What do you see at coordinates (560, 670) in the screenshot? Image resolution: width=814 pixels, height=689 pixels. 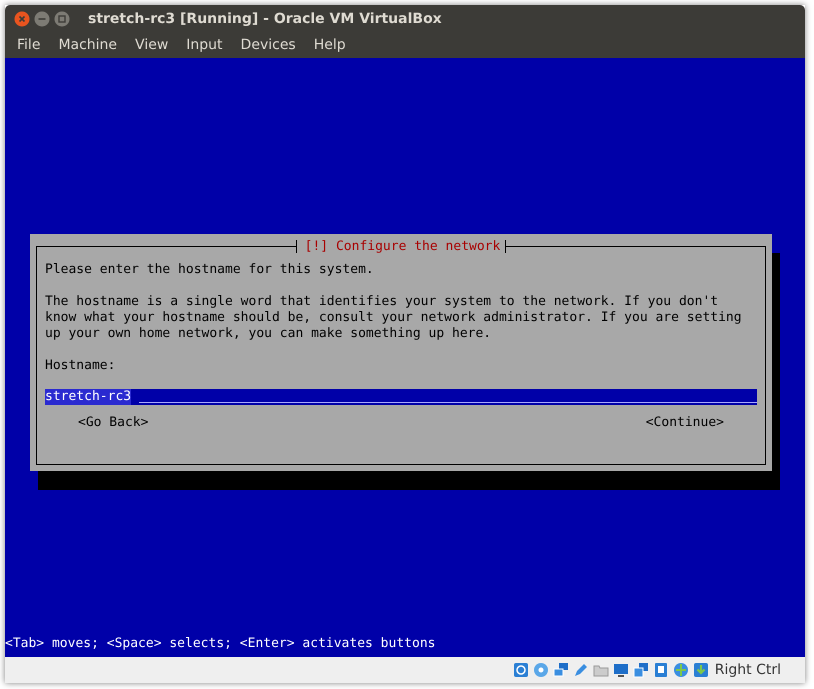 I see `network-icon` at bounding box center [560, 670].